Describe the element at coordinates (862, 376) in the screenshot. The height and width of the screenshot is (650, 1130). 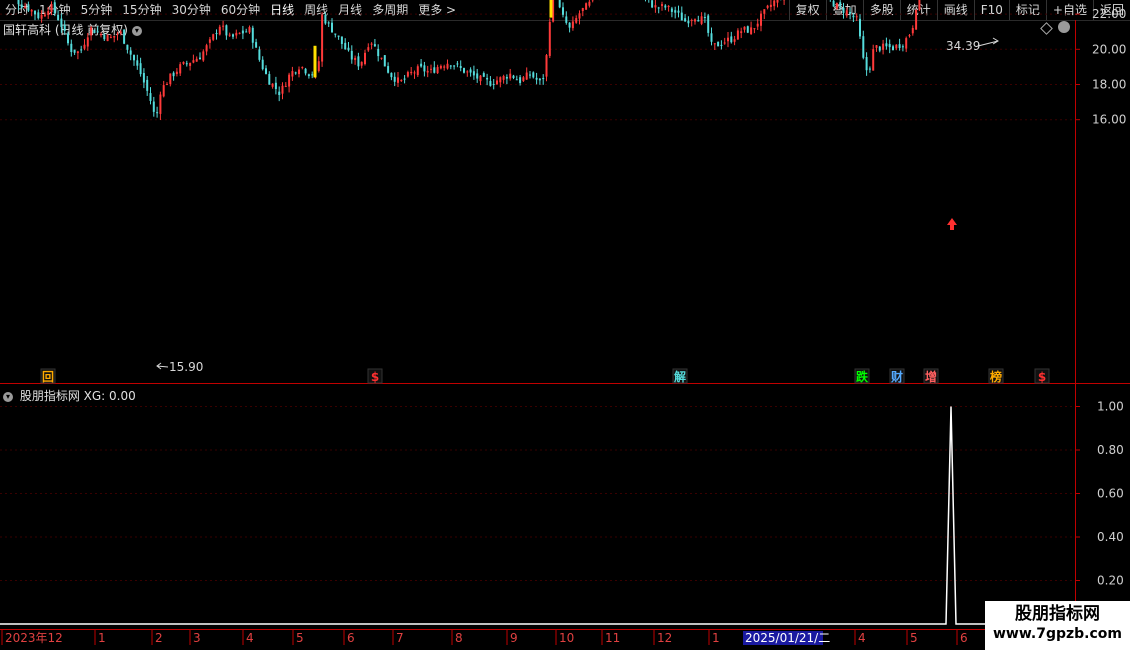
I see `event-marker: 跌` at that location.